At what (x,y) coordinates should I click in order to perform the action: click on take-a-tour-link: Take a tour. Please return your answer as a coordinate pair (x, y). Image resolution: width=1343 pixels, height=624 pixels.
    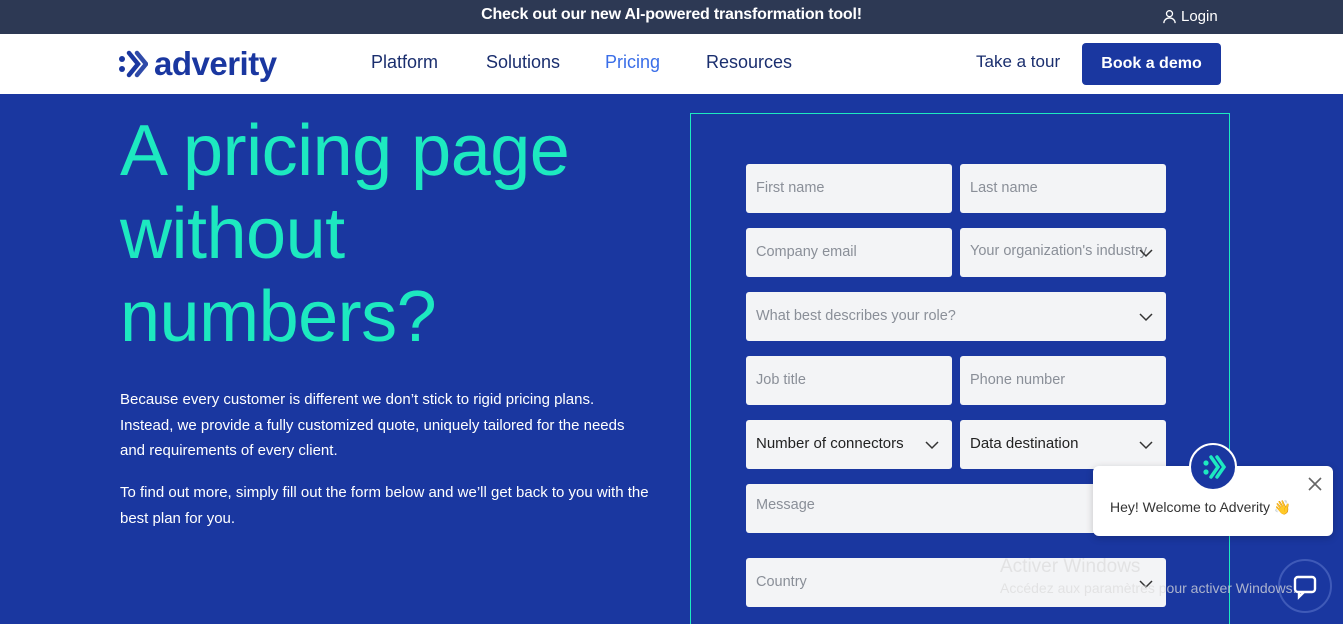
    Looking at the image, I should click on (1018, 62).